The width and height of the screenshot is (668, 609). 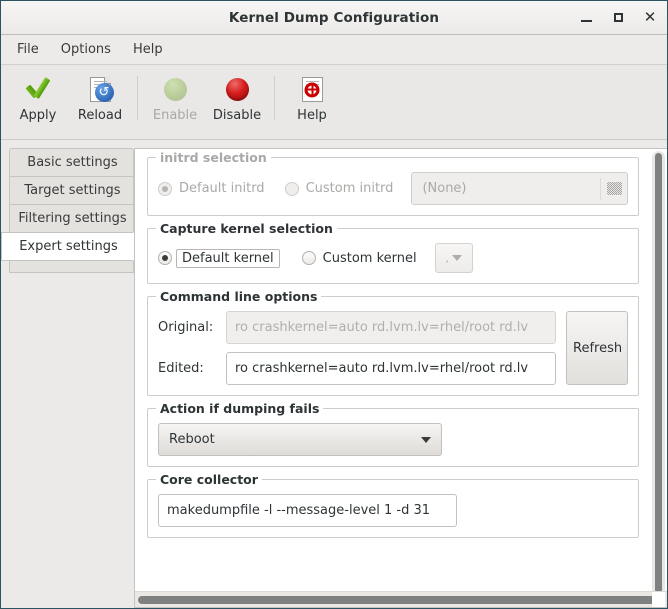 What do you see at coordinates (312, 89) in the screenshot?
I see `document-lifering-icon` at bounding box center [312, 89].